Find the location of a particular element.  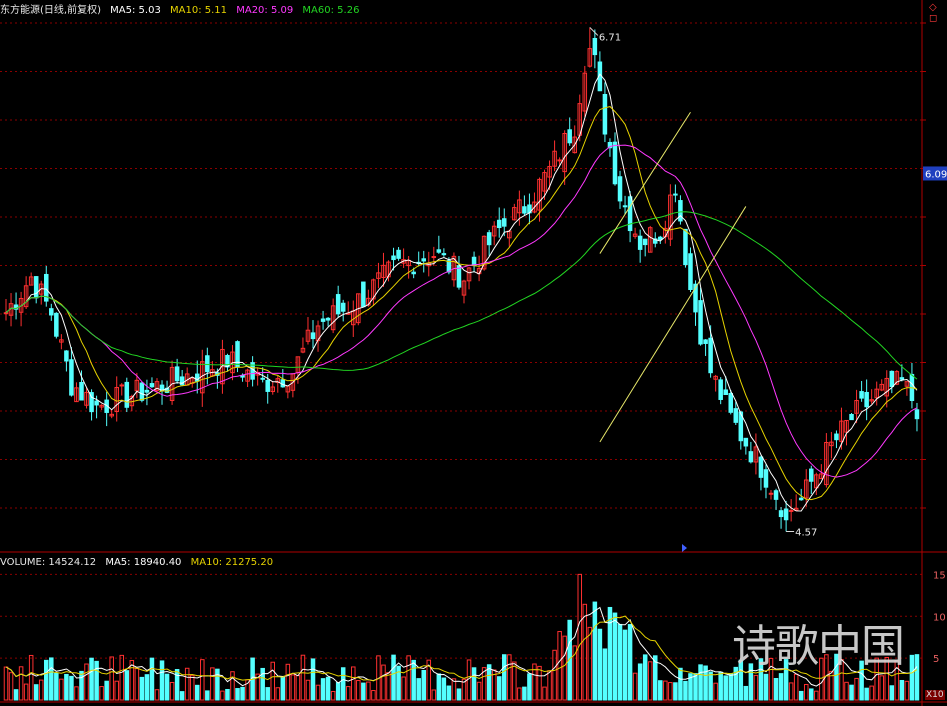

volume-ma10-value: MA10: 21275.20 is located at coordinates (232, 562).